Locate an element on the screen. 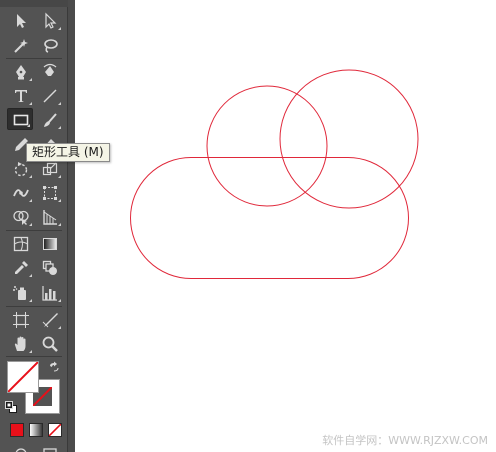 Image resolution: width=496 pixels, height=452 pixels. gradient-tool is located at coordinates (50, 244).